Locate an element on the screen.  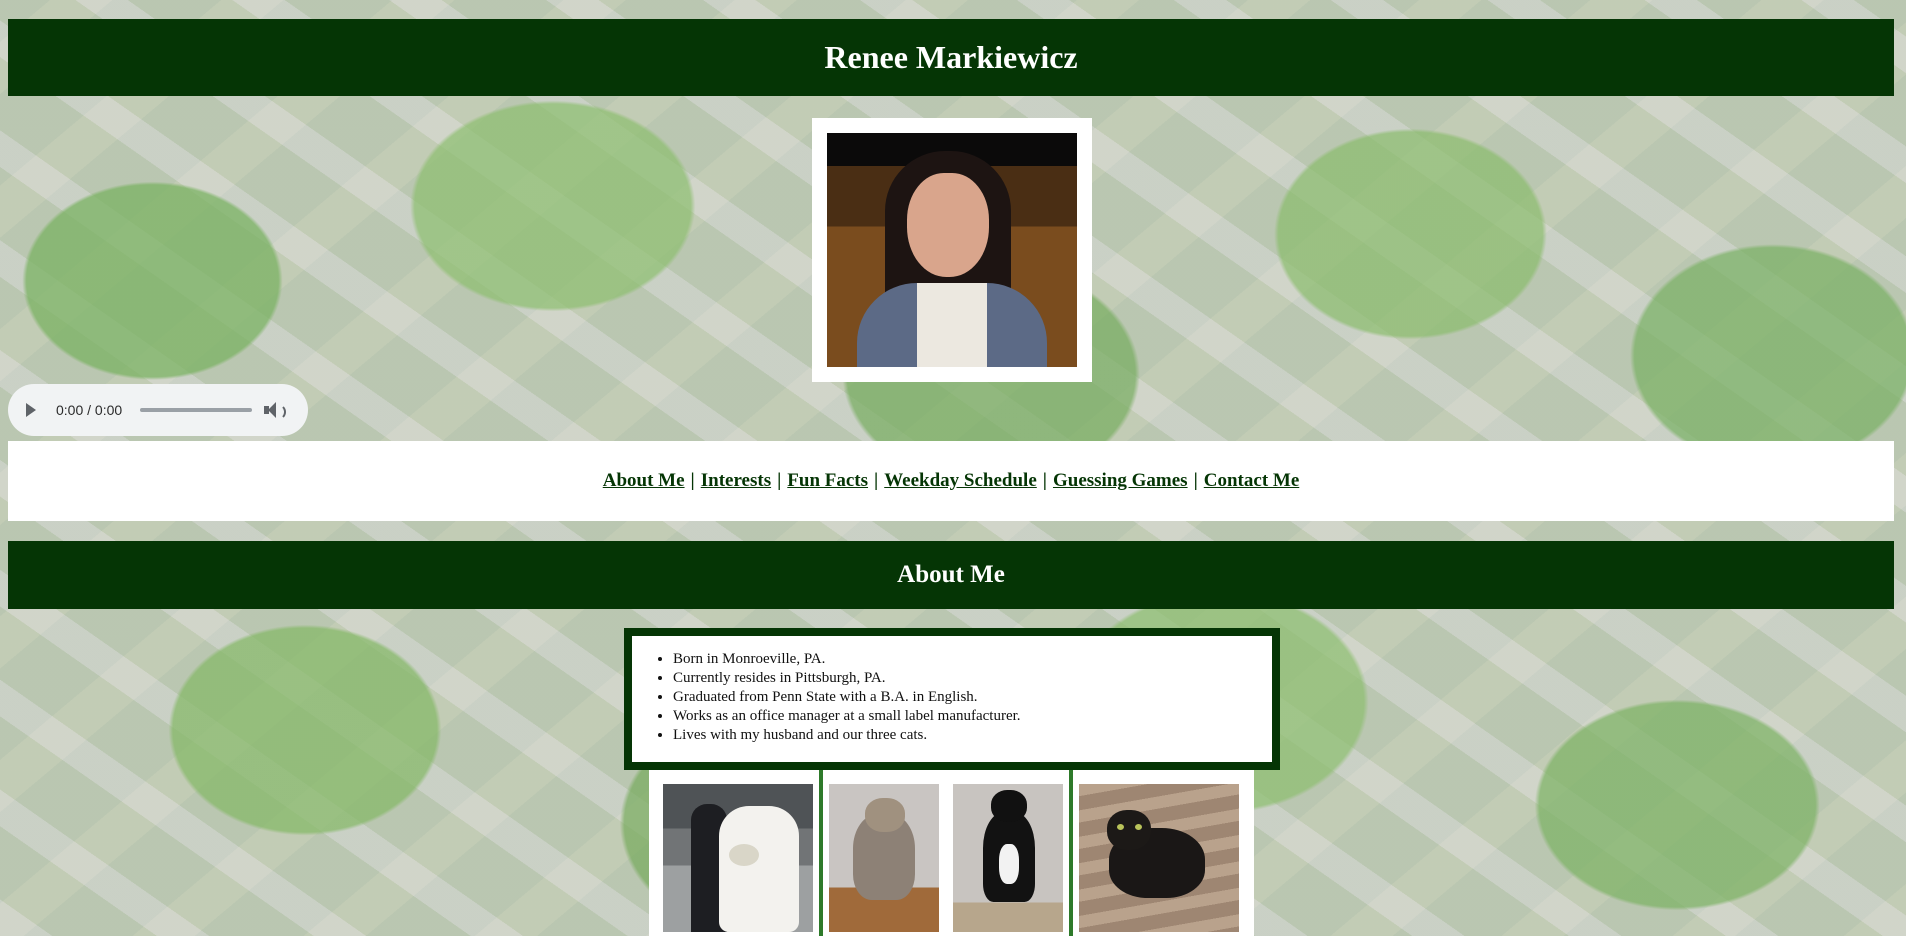
play-icon is located at coordinates (31, 410).